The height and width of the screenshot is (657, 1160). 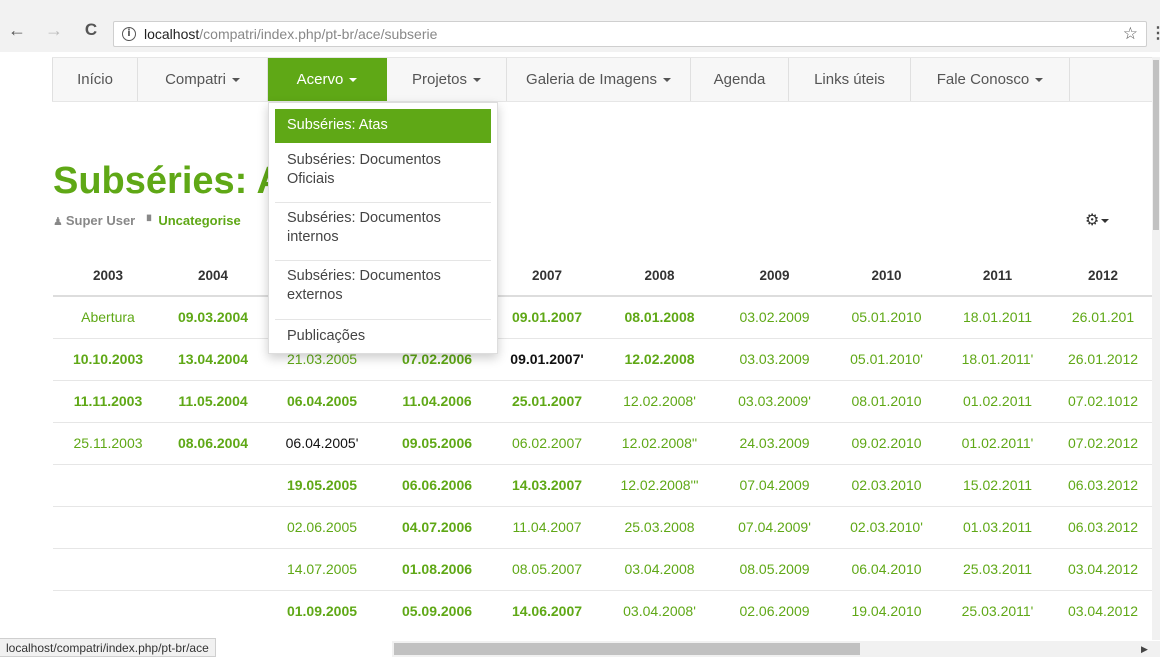 I want to click on table-link: 03.03.2009', so click(x=774, y=400).